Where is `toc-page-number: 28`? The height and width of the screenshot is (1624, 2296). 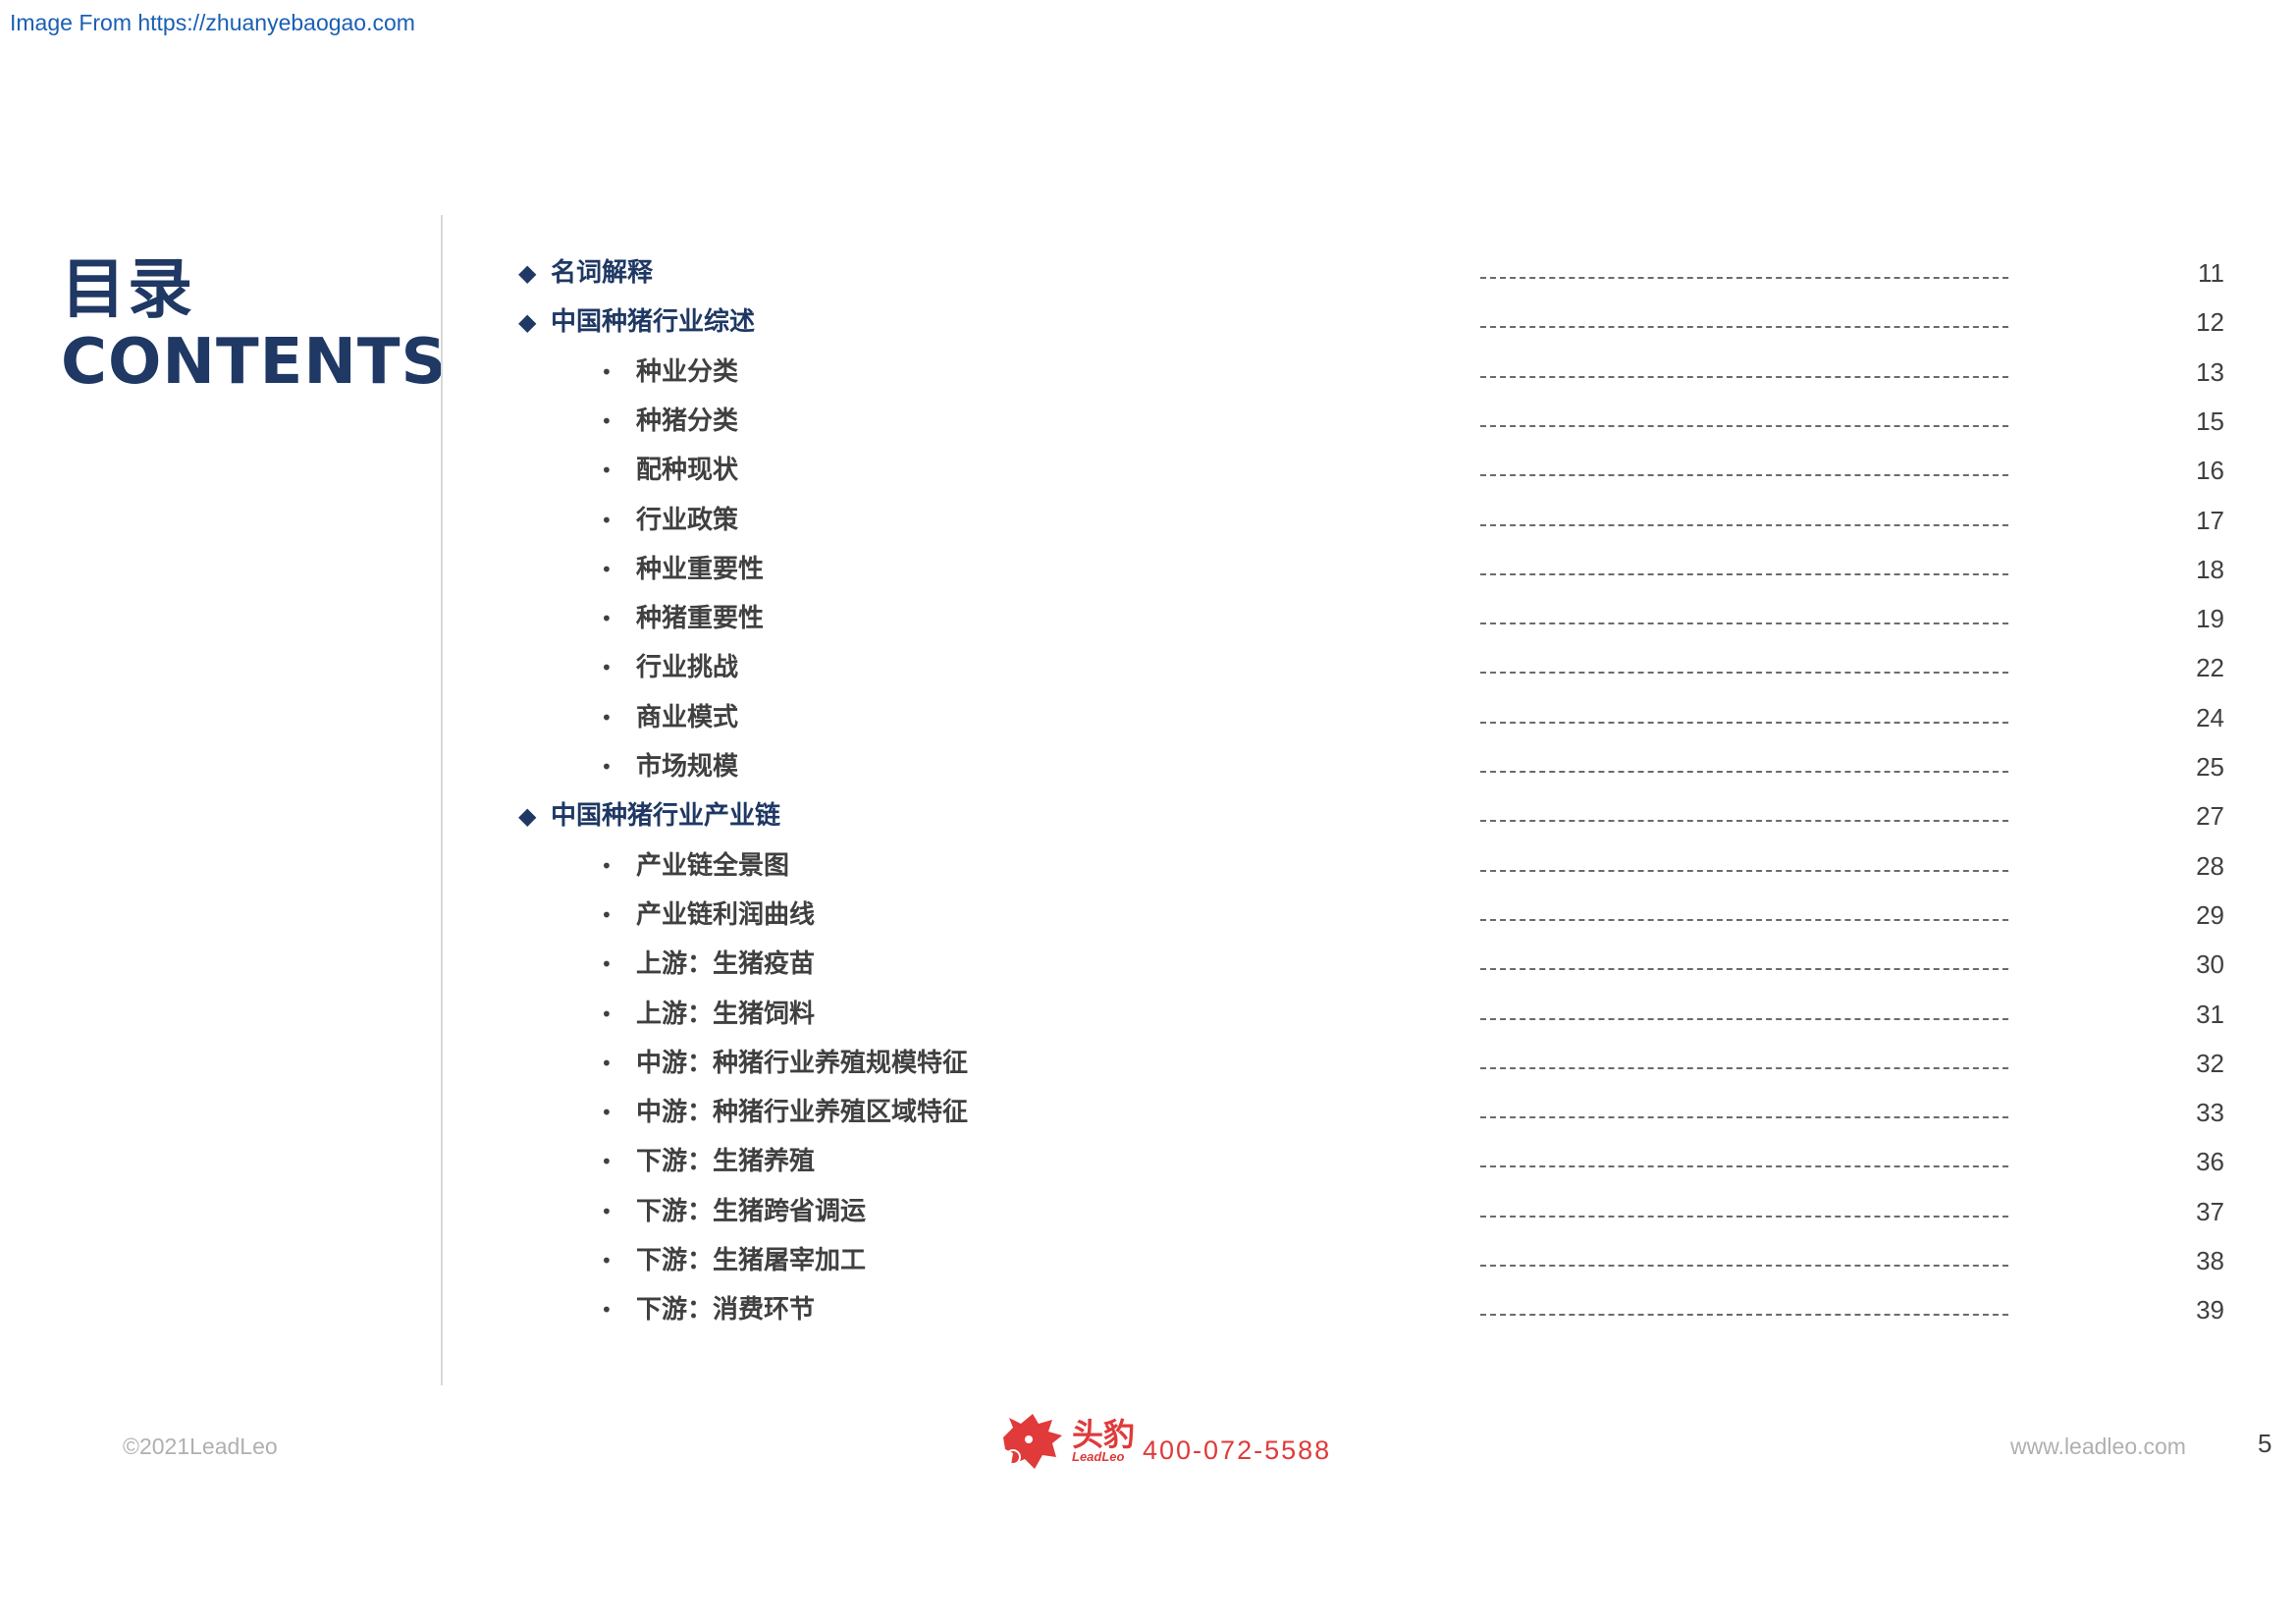
toc-page-number: 28 is located at coordinates (2210, 865).